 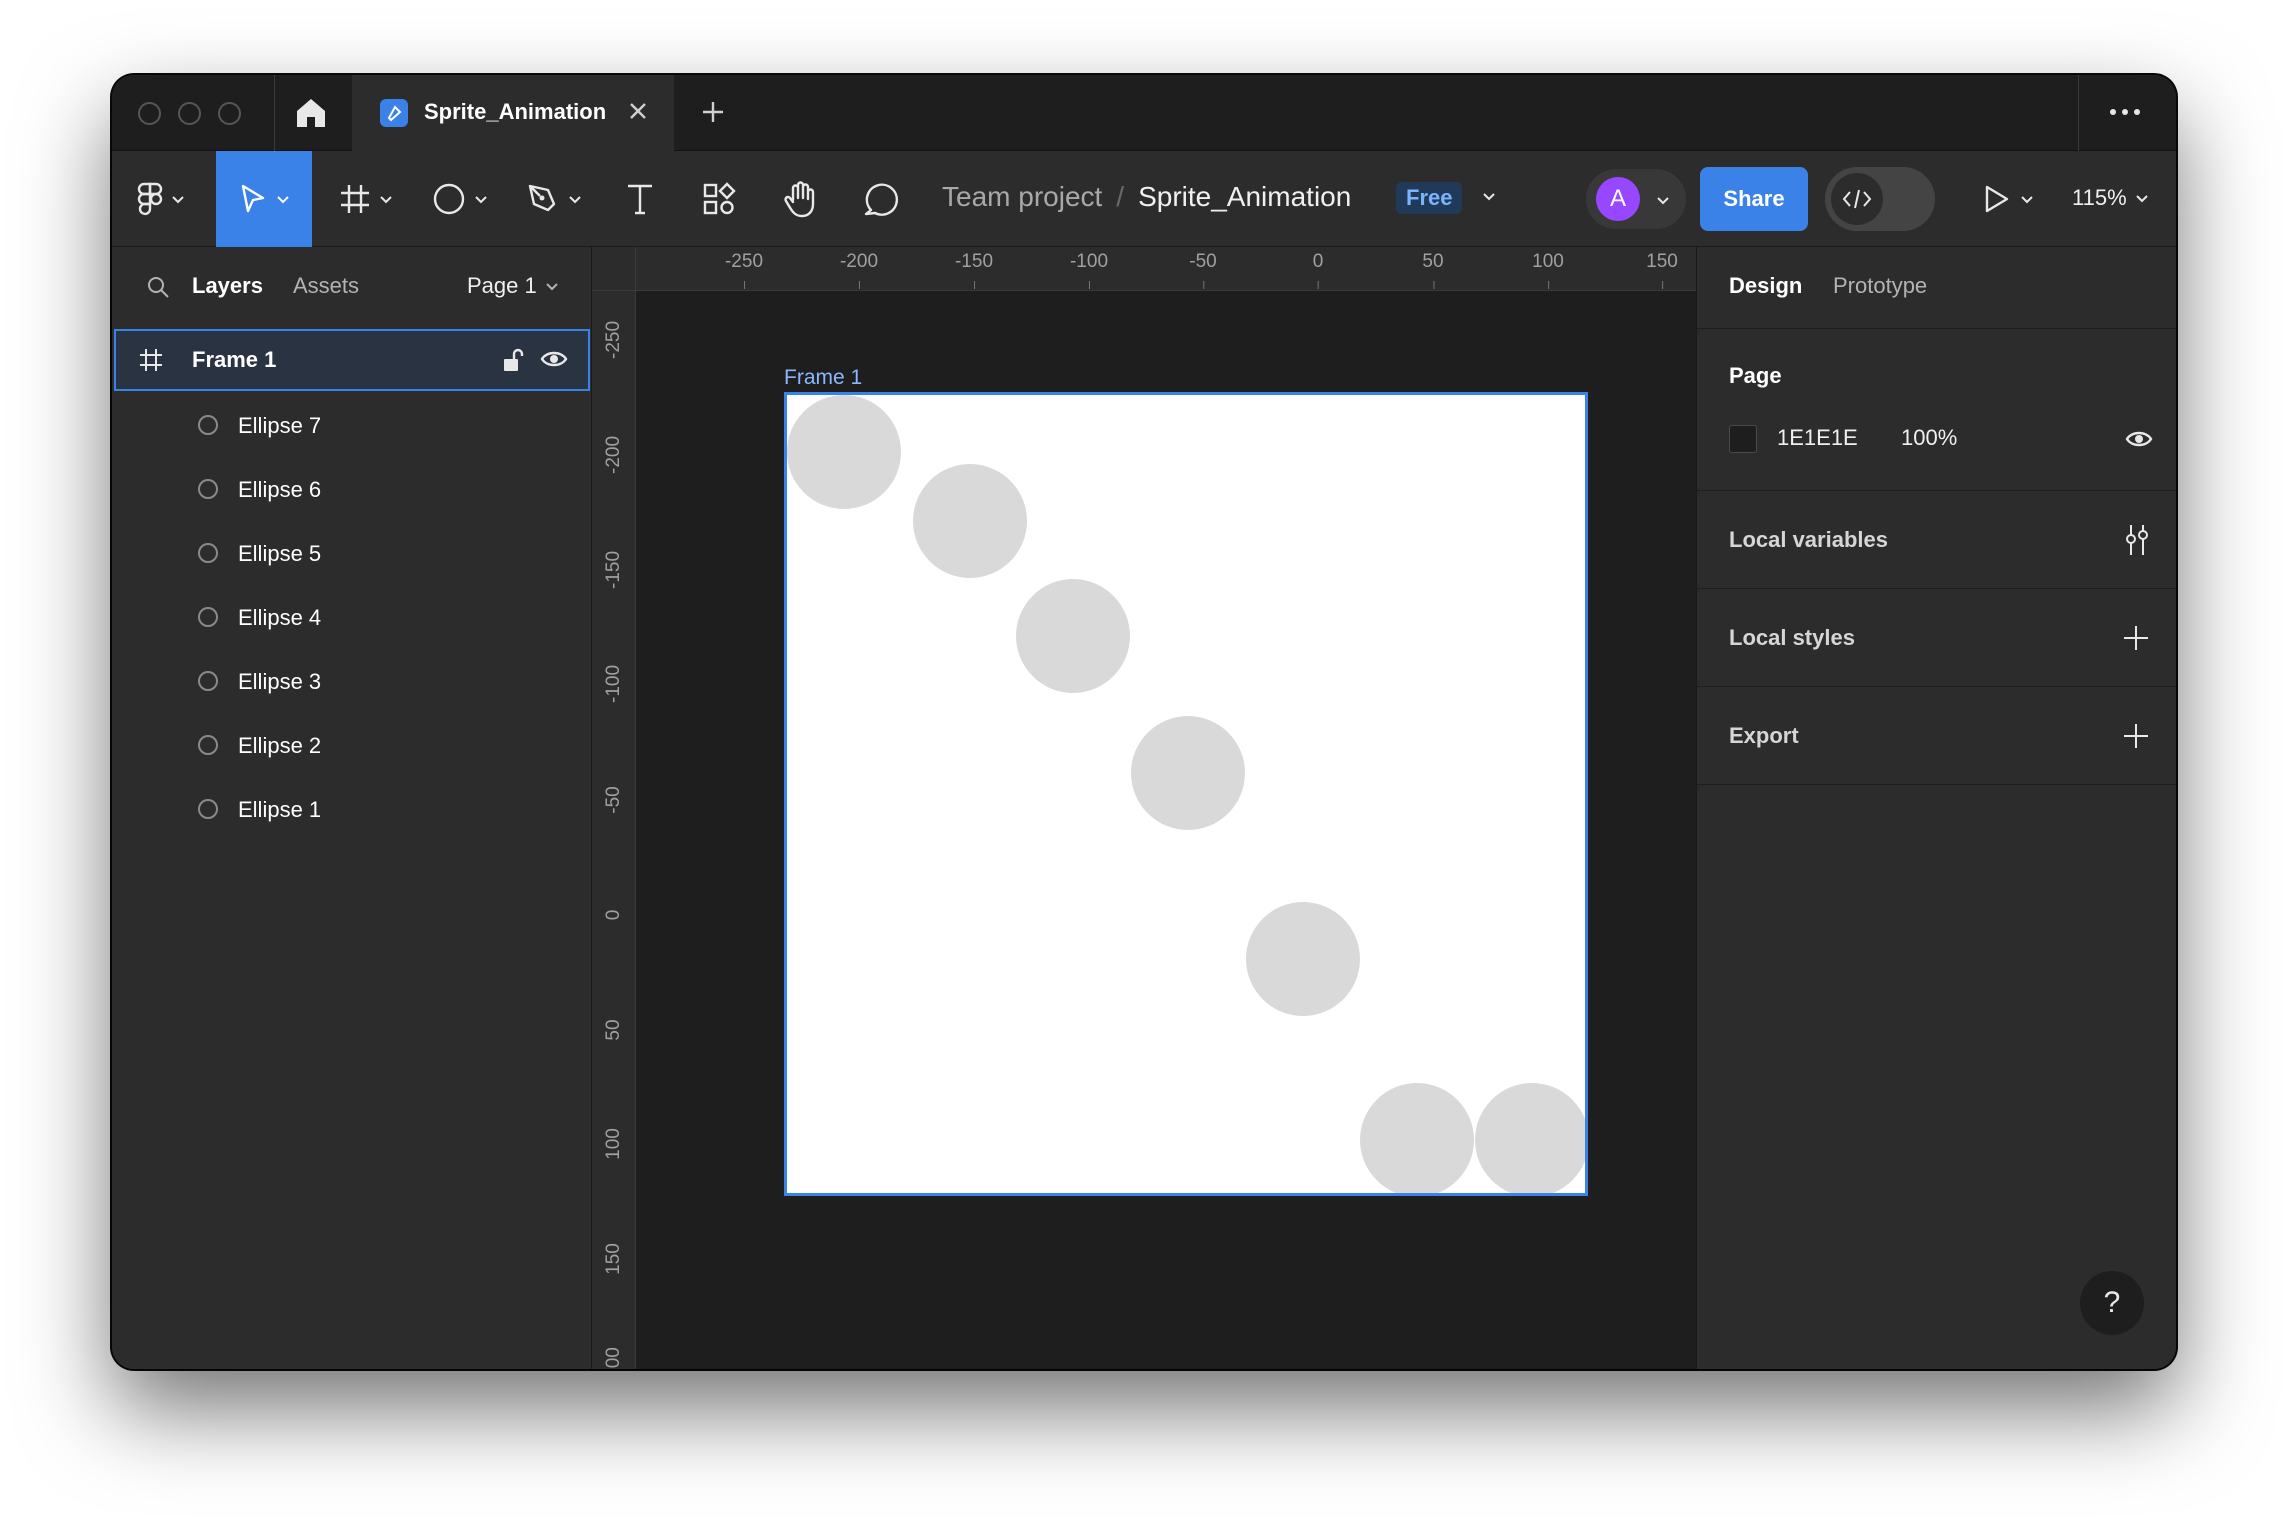 What do you see at coordinates (311, 113) in the screenshot?
I see `home-icon` at bounding box center [311, 113].